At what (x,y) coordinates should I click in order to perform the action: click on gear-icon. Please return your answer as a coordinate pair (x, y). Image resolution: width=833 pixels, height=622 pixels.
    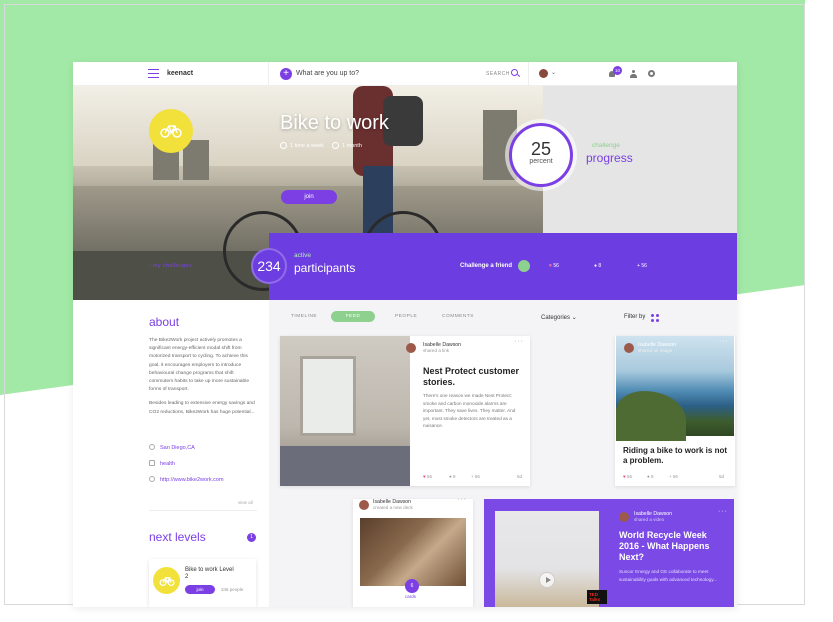
    Looking at the image, I should click on (651, 73).